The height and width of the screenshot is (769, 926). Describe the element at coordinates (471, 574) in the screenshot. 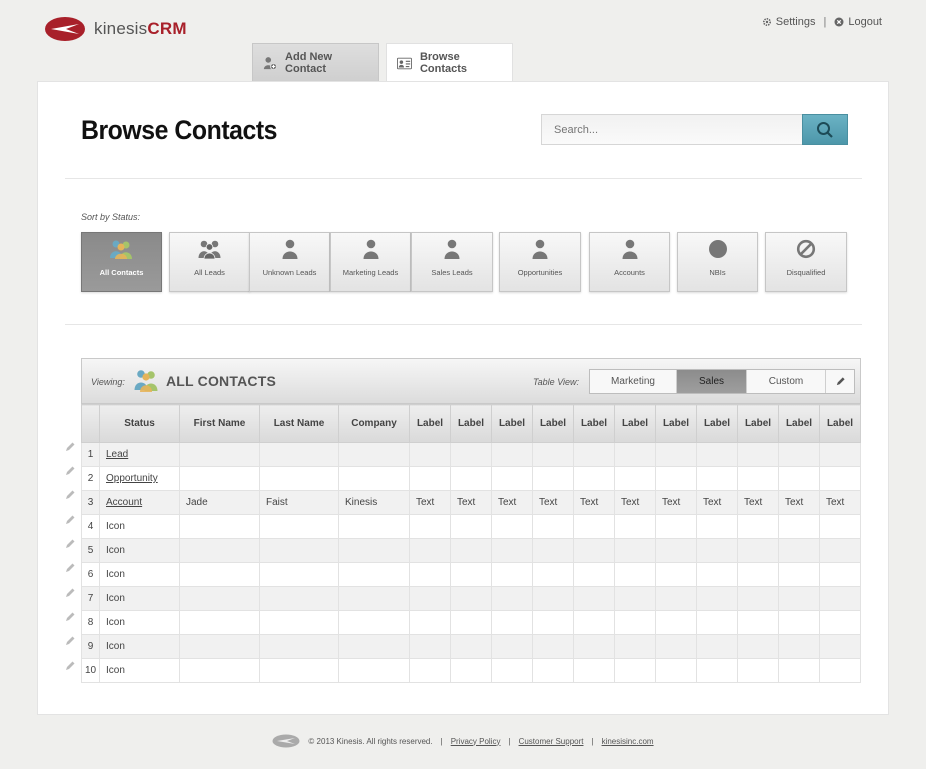

I see `table-row: 6 Icon` at that location.